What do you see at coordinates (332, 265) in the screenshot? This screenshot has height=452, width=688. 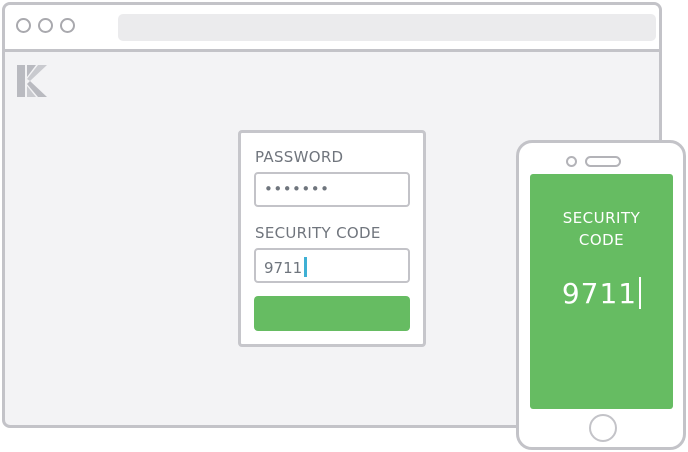 I see `security-code-field: 9711` at bounding box center [332, 265].